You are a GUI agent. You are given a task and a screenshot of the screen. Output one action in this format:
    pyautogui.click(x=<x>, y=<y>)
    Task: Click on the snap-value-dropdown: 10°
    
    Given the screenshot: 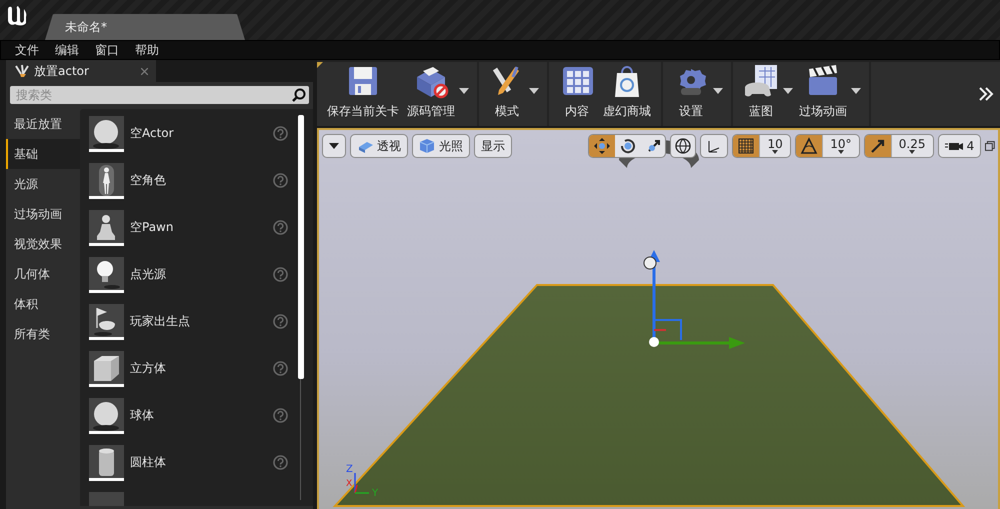 What is the action you would take?
    pyautogui.click(x=840, y=146)
    